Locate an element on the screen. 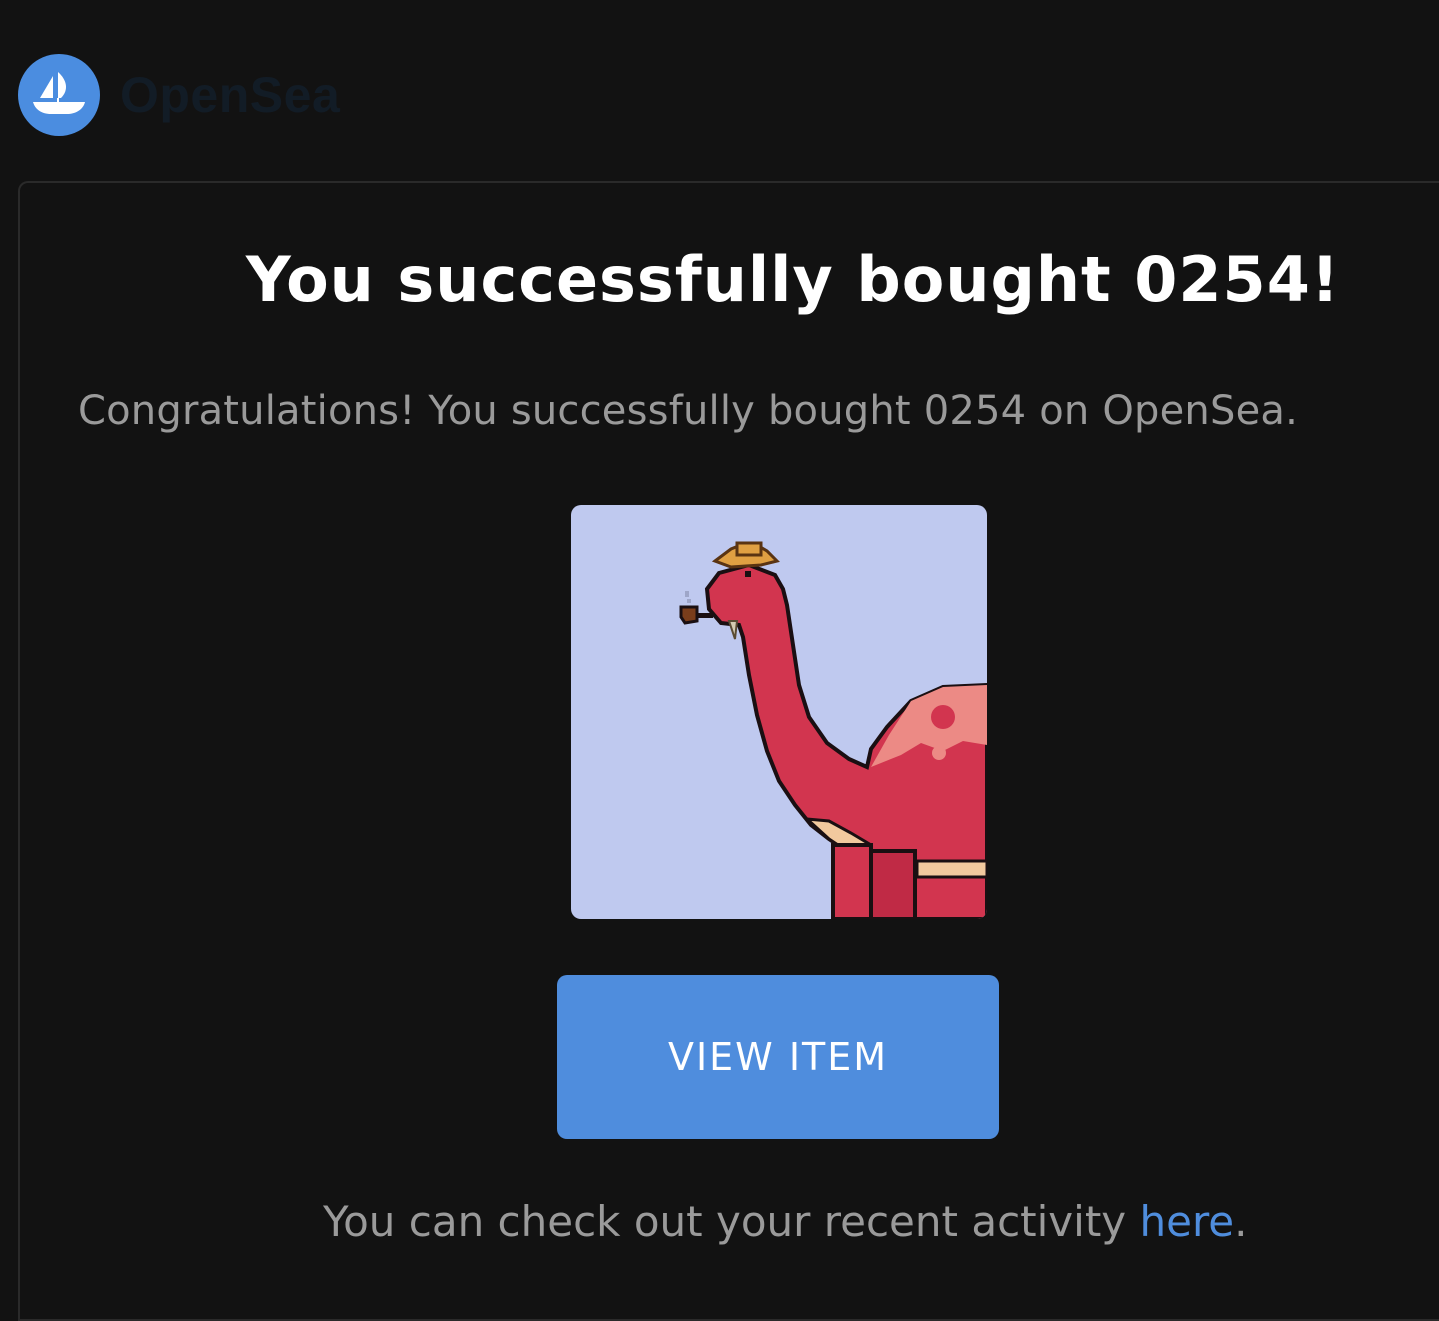  page-title: You successfully bought 0254! is located at coordinates (793, 279).